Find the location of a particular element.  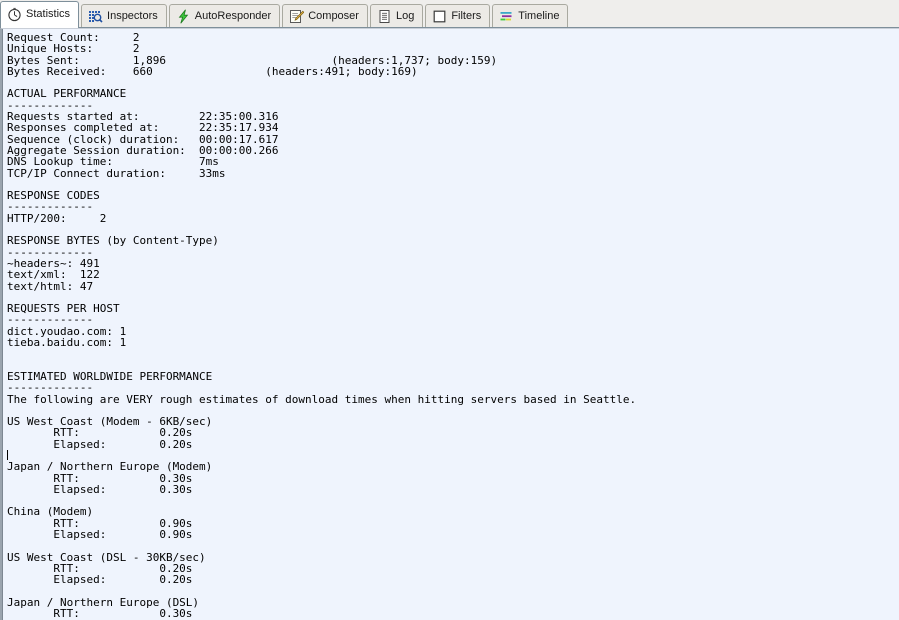

tab-statistics: Statistics is located at coordinates (40, 14).